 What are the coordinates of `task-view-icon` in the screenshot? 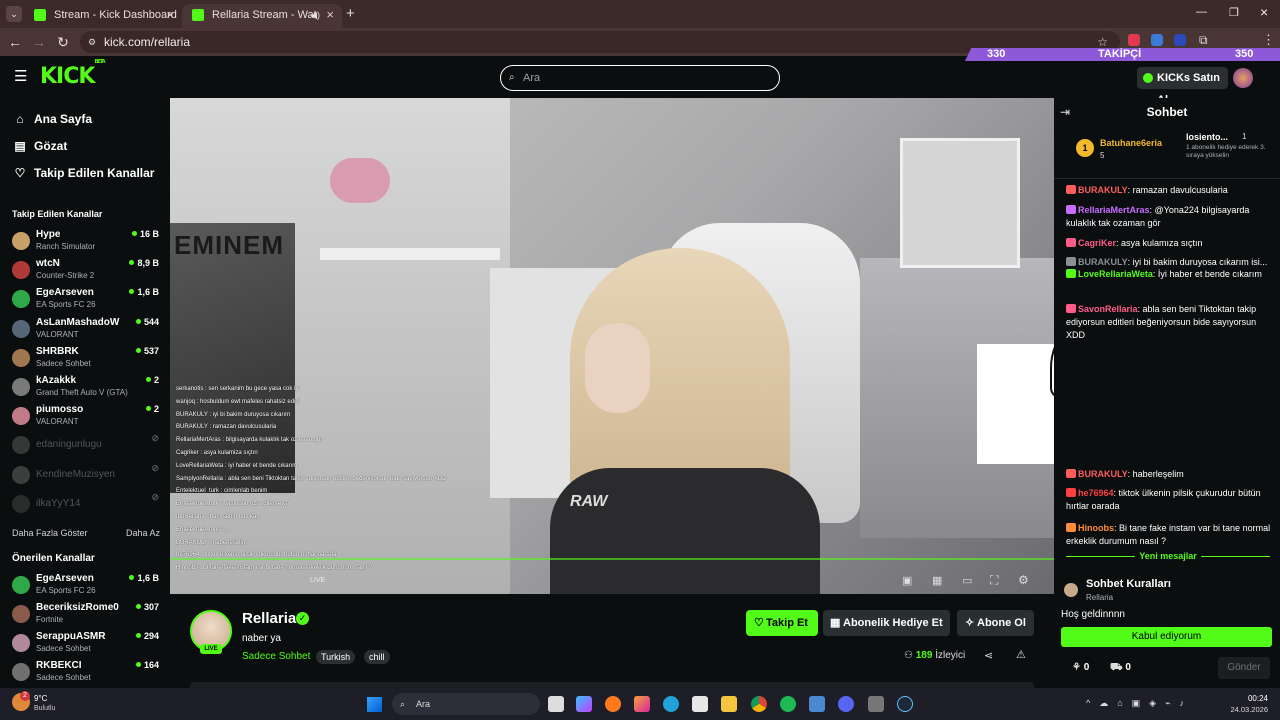 It's located at (556, 704).